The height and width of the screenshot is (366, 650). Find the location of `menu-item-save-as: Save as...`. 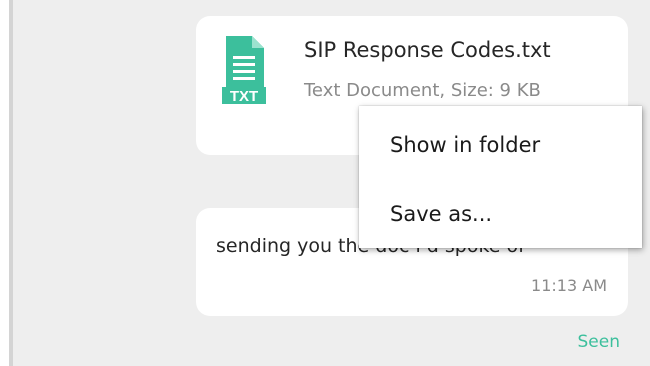

menu-item-save-as: Save as... is located at coordinates (500, 214).